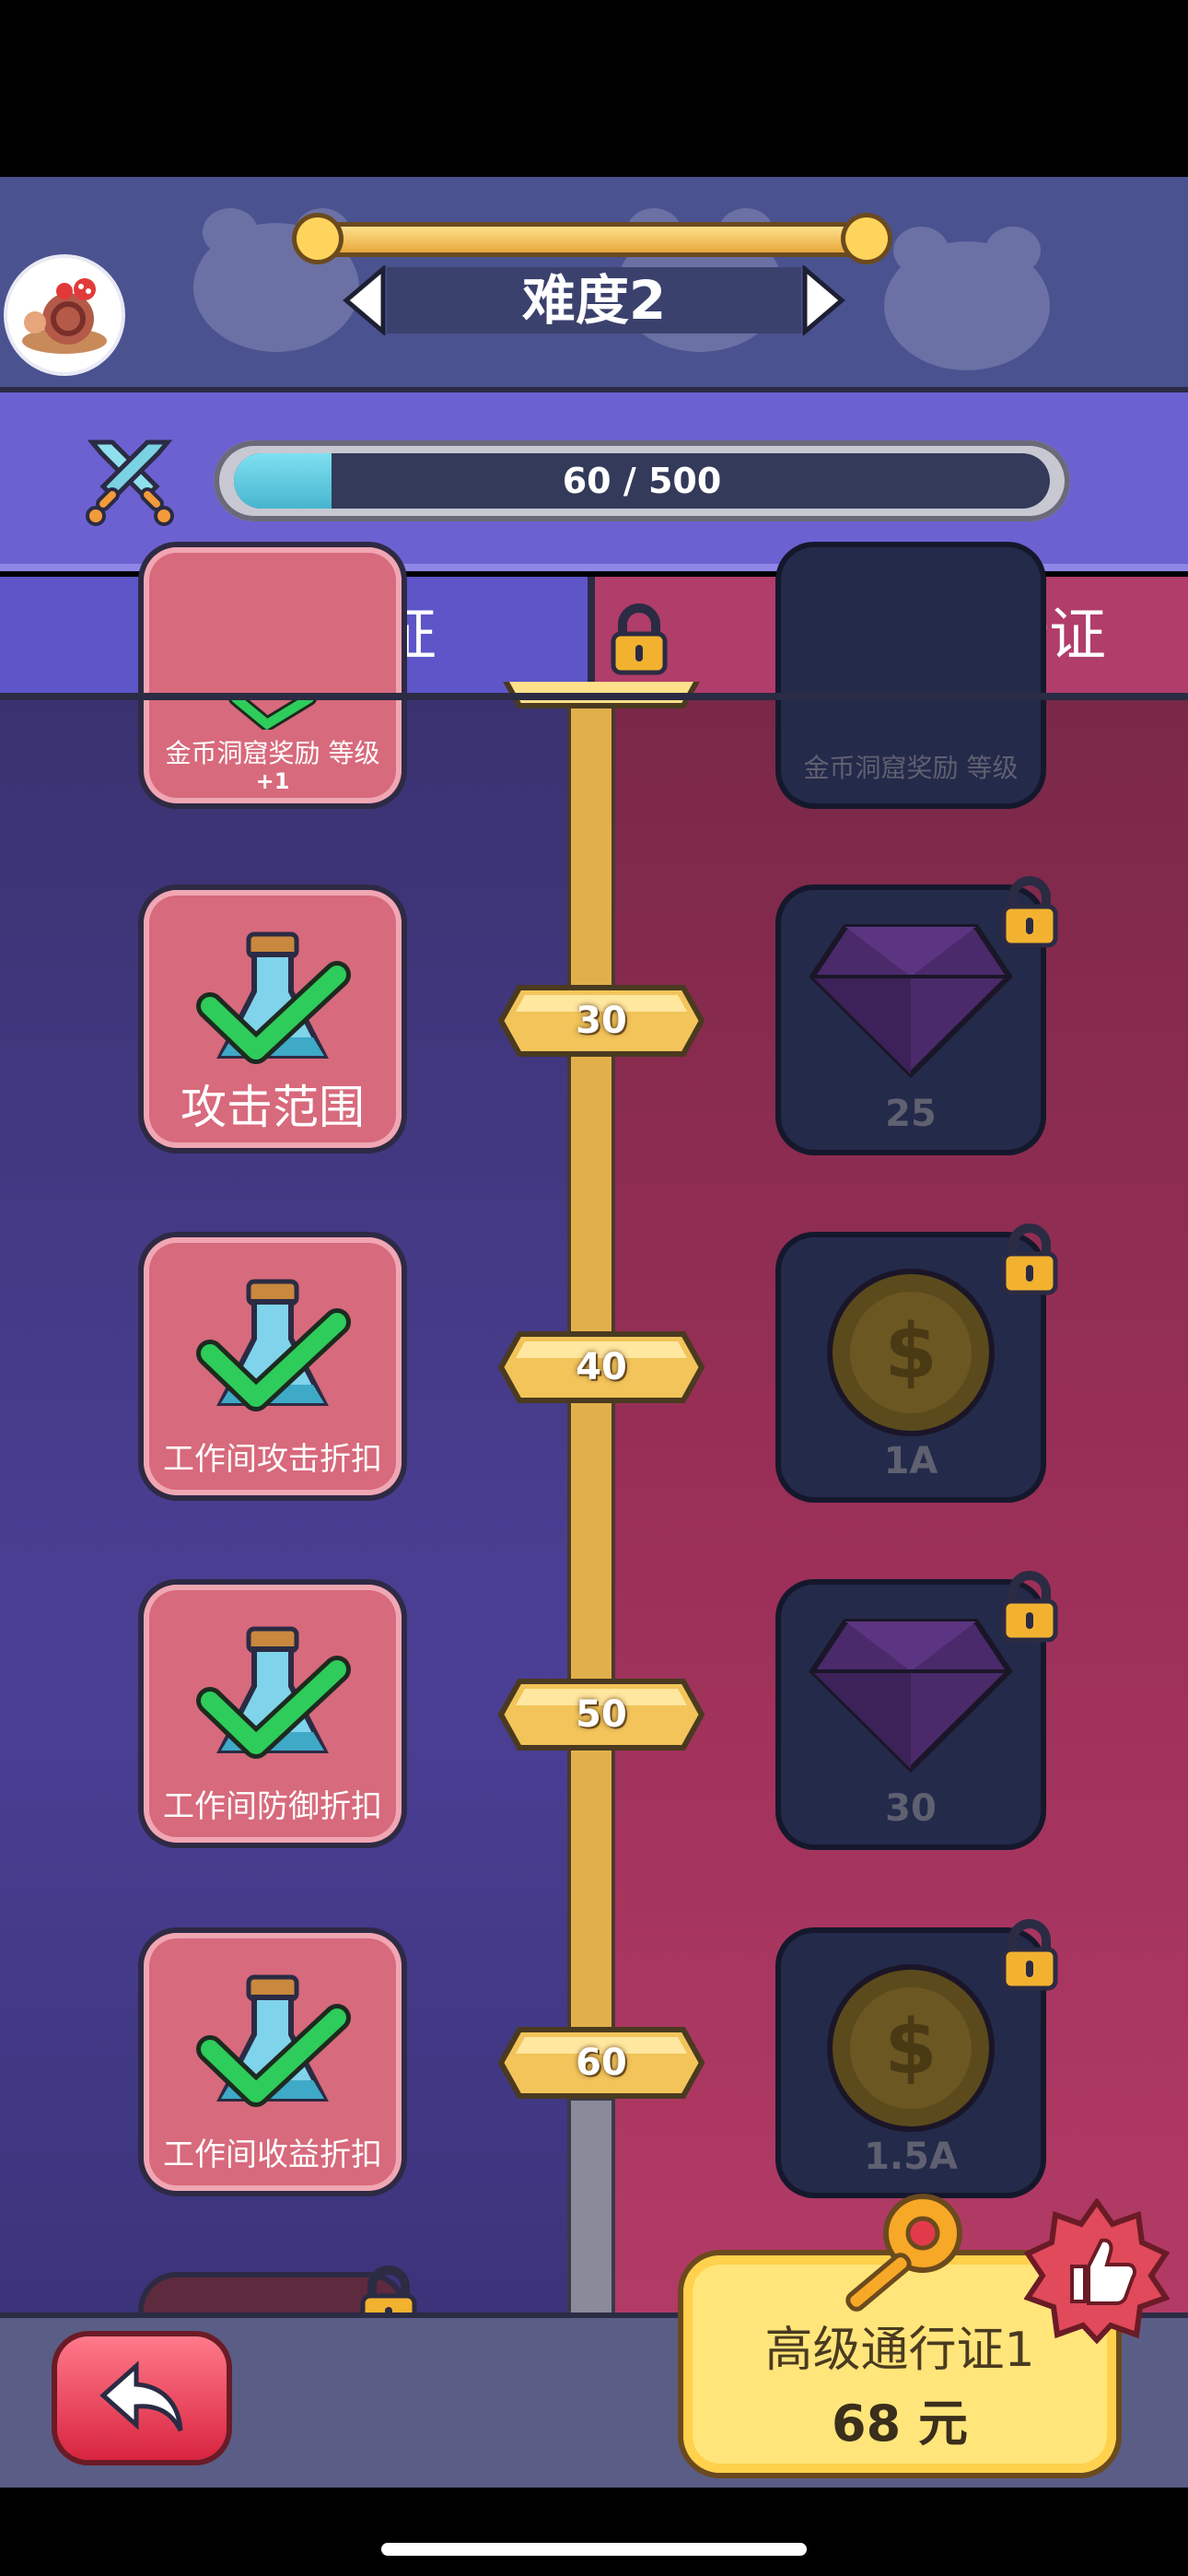 The image size is (1188, 2576). I want to click on player-avatar, so click(64, 315).